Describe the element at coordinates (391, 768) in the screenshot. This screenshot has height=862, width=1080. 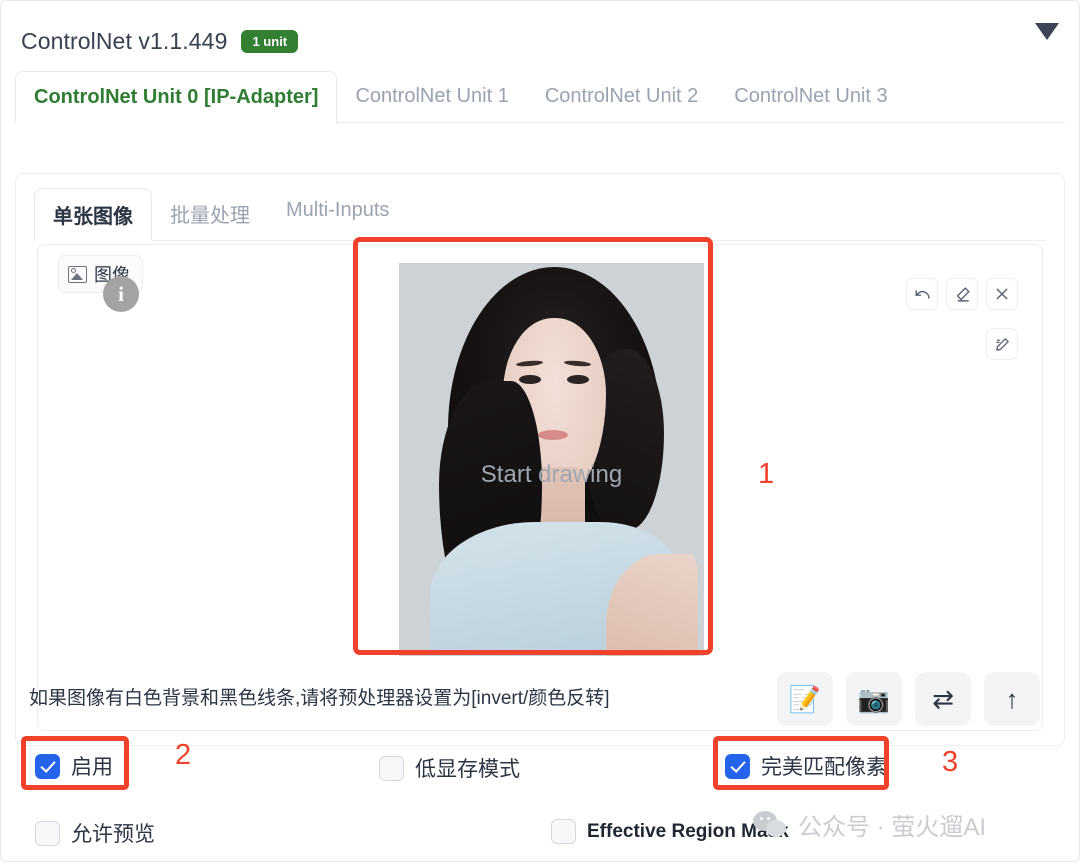
I see `checkbox-low-vram-box` at that location.